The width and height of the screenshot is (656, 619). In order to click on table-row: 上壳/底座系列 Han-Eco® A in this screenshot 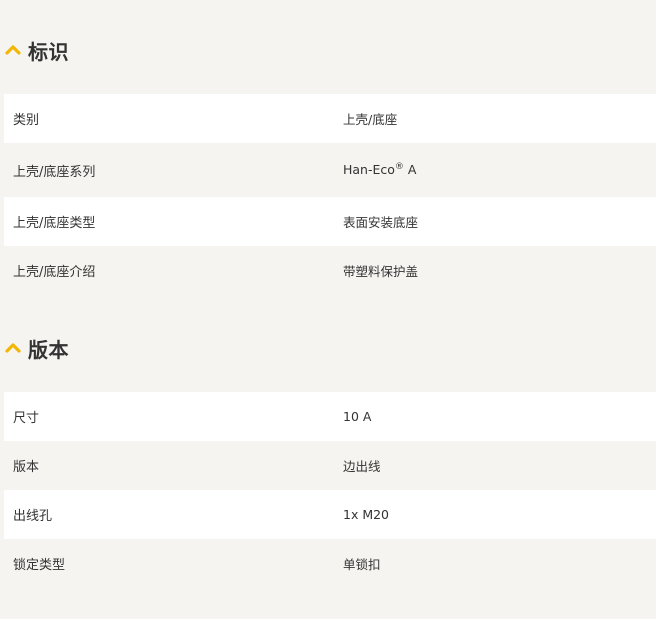, I will do `click(330, 170)`.